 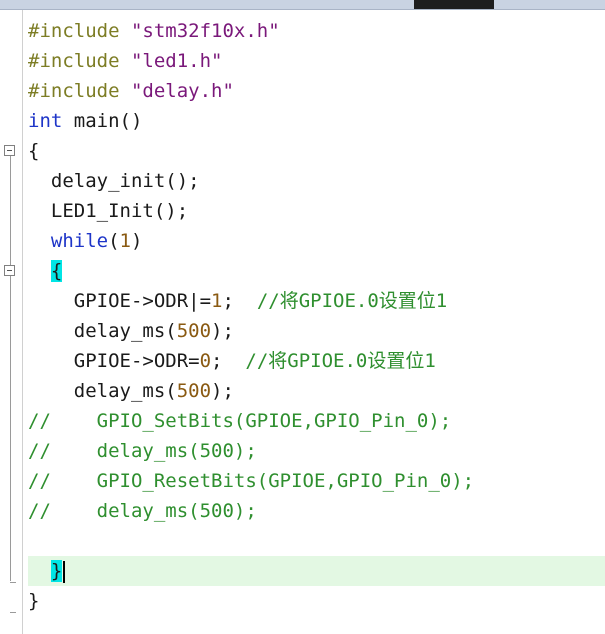 What do you see at coordinates (316, 91) in the screenshot?
I see `code-line: #include "delay.h"` at bounding box center [316, 91].